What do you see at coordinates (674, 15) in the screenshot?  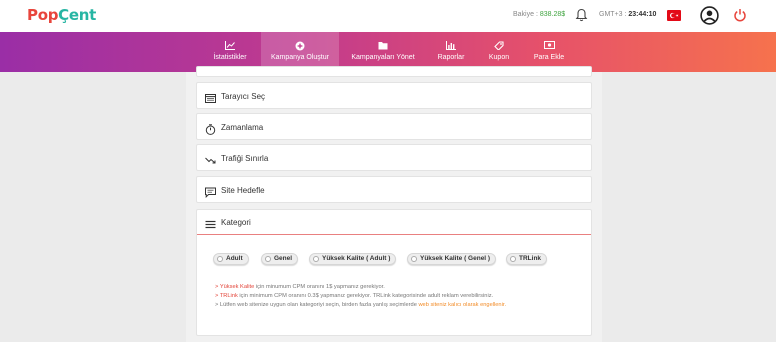 I see `turkey-flag-icon` at bounding box center [674, 15].